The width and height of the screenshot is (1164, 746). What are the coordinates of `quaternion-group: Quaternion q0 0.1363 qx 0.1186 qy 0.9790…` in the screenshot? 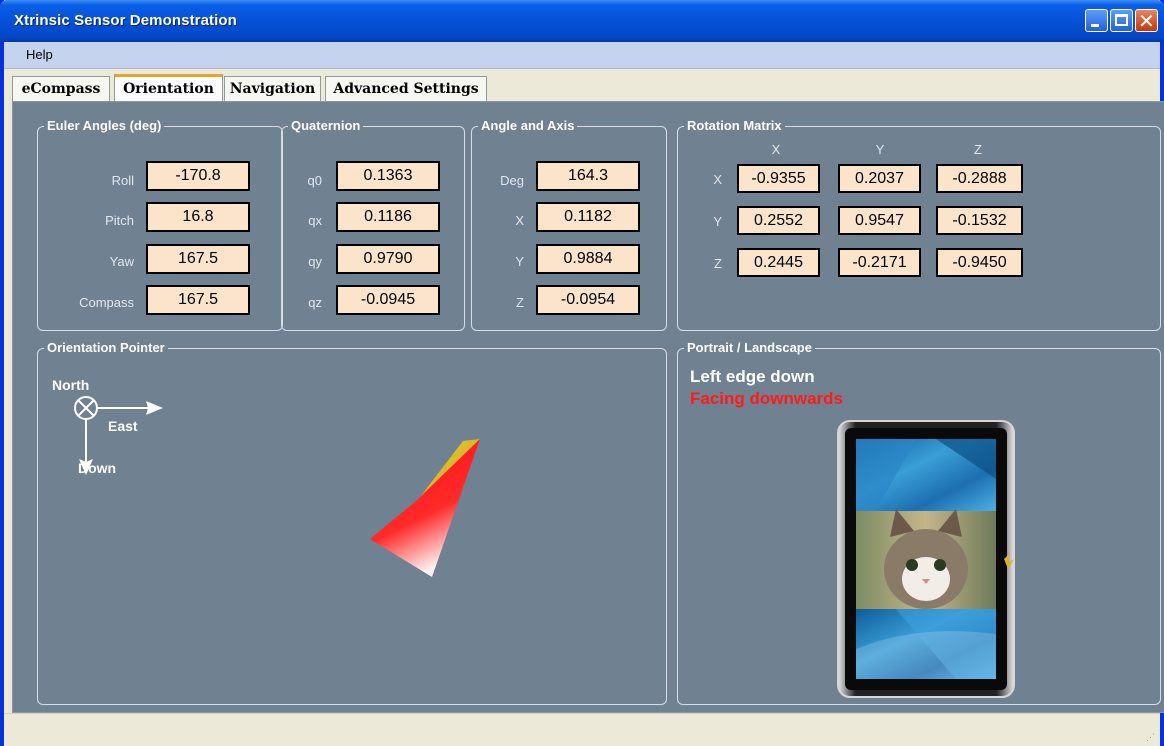 It's located at (373, 224).